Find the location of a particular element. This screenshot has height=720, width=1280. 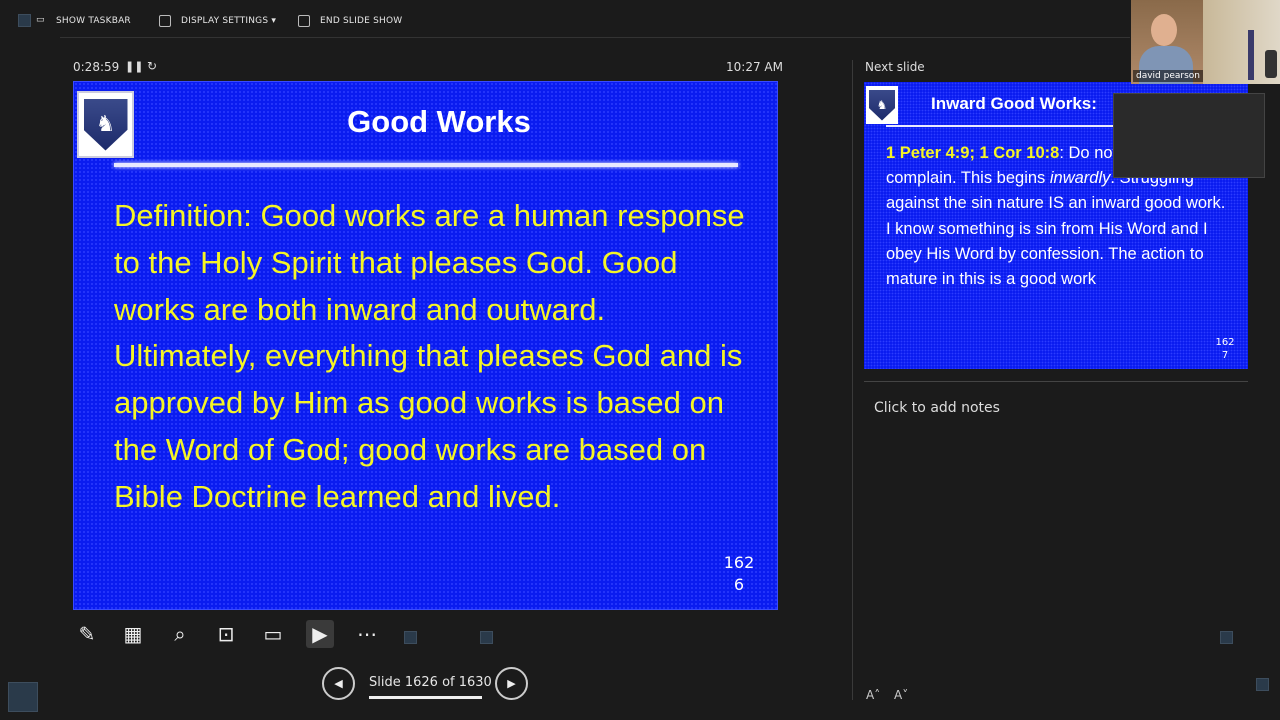

increase-font-icon: A˄ is located at coordinates (873, 695).